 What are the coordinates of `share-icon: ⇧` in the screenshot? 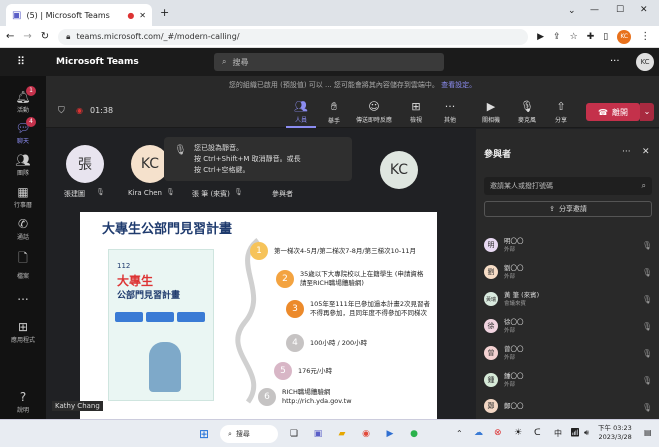 It's located at (561, 106).